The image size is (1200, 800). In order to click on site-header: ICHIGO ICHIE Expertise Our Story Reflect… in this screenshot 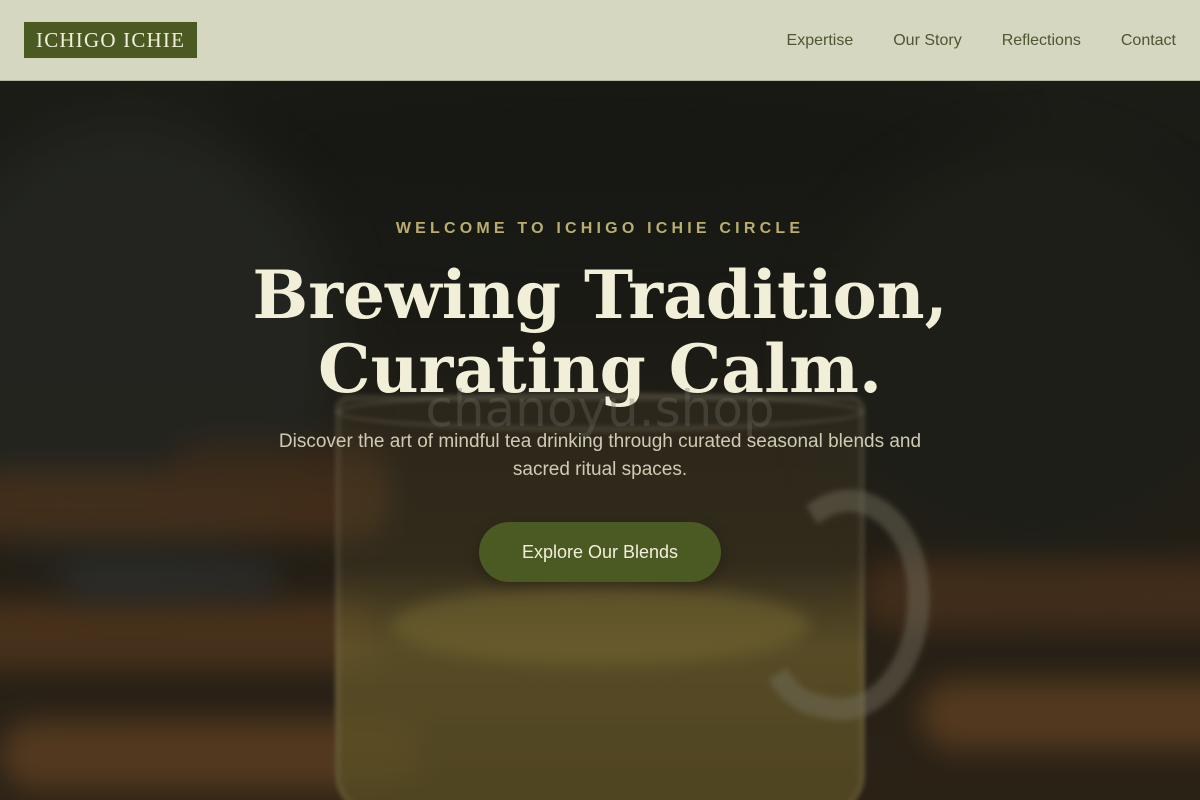, I will do `click(600, 40)`.